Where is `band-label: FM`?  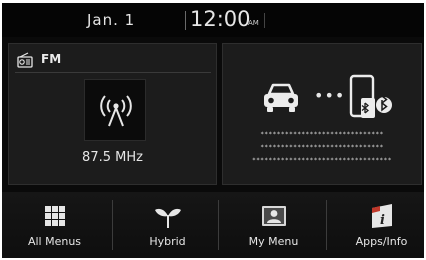 band-label: FM is located at coordinates (51, 59).